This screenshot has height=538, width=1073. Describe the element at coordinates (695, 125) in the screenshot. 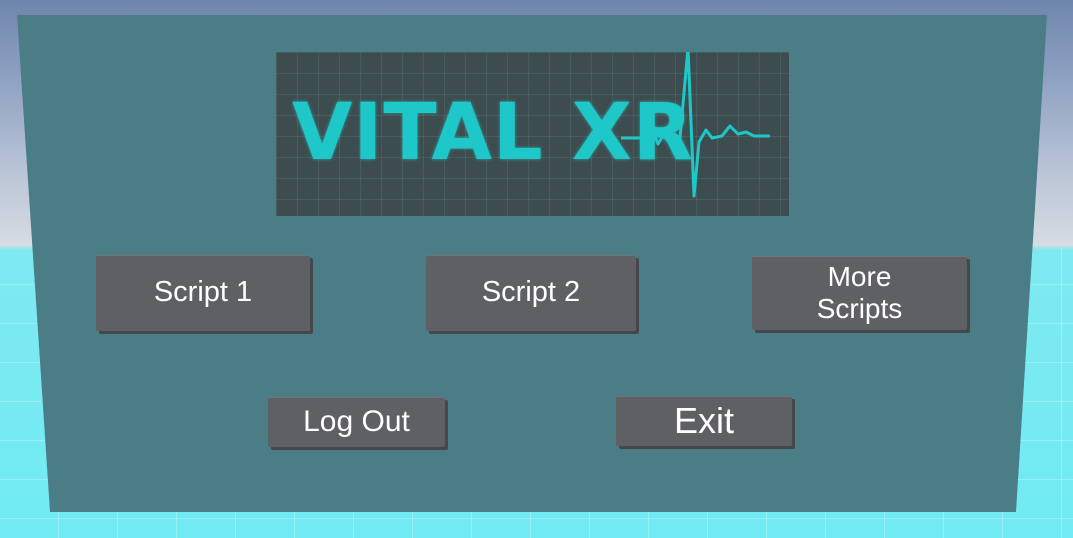

I see `heartbeat-line-icon` at that location.